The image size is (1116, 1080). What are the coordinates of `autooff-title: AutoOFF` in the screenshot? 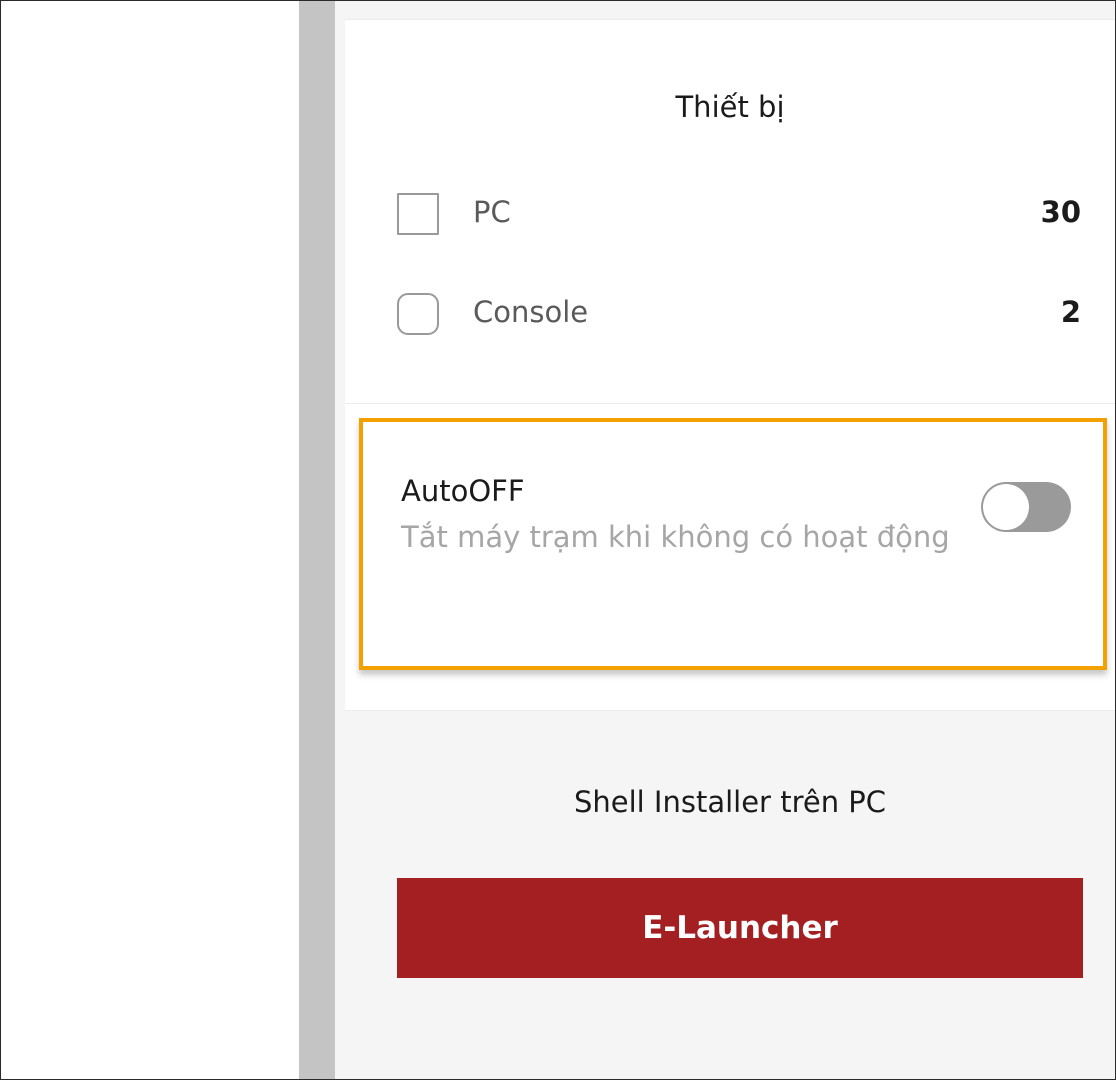 It's located at (463, 491).